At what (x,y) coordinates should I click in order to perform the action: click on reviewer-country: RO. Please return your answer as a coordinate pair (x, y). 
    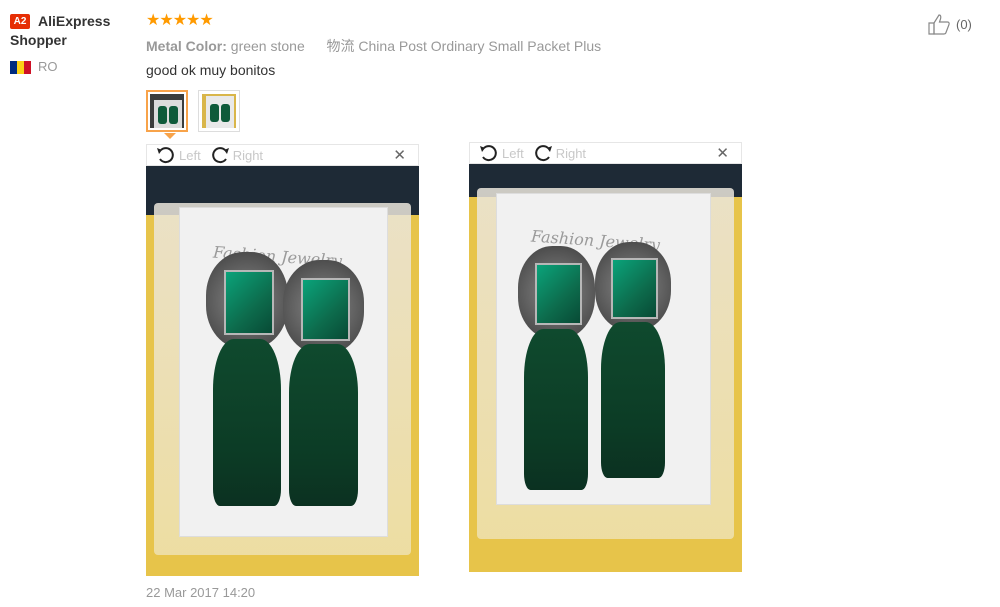
    Looking at the image, I should click on (48, 66).